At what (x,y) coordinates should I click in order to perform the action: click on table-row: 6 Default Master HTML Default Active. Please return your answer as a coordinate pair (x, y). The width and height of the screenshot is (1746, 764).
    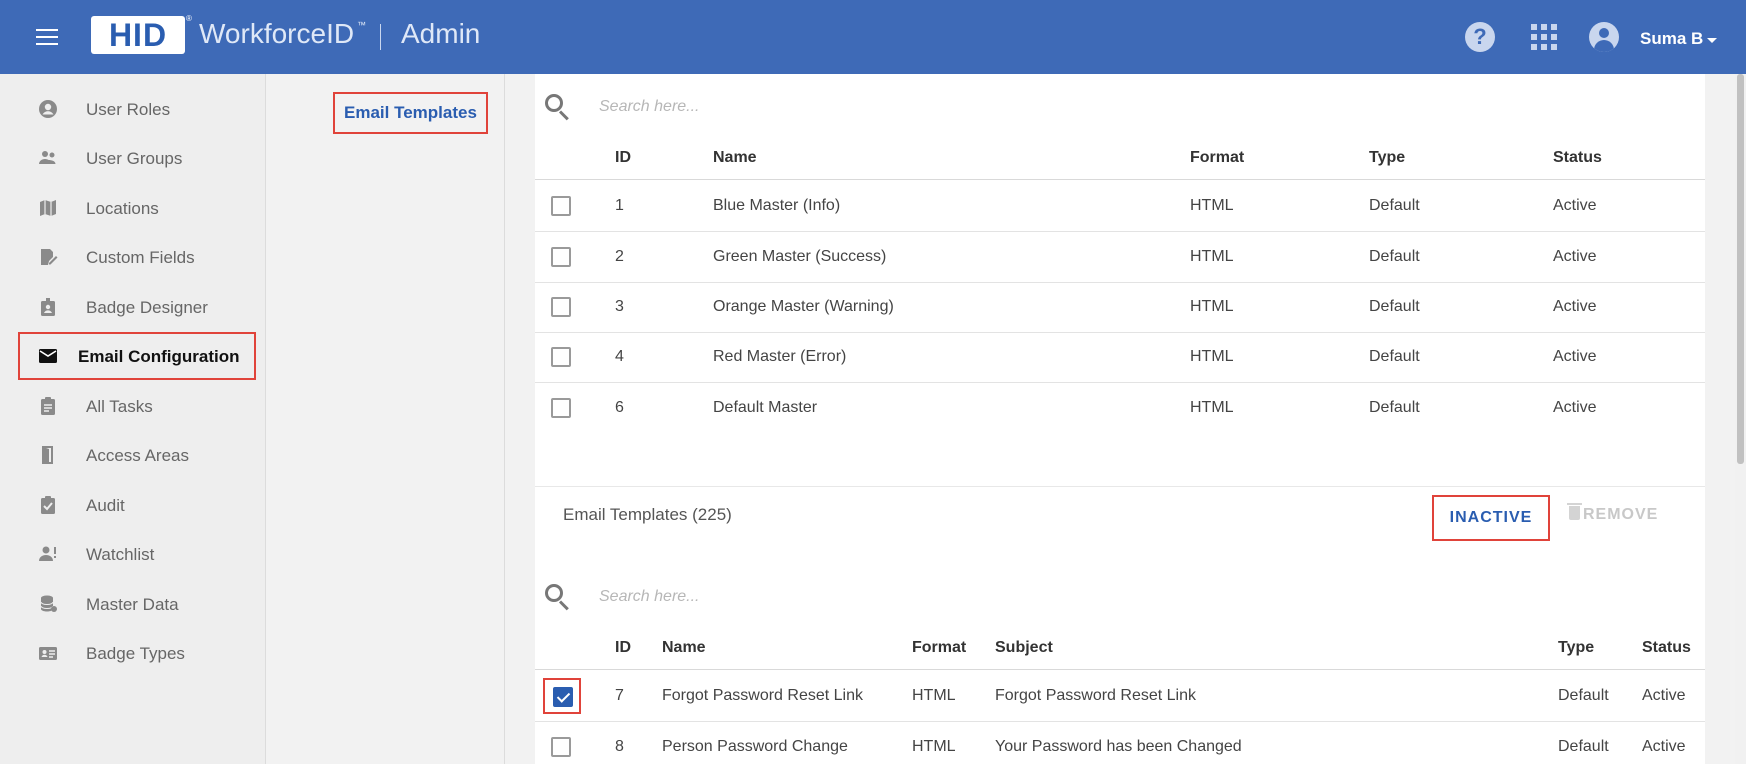
    Looking at the image, I should click on (1120, 408).